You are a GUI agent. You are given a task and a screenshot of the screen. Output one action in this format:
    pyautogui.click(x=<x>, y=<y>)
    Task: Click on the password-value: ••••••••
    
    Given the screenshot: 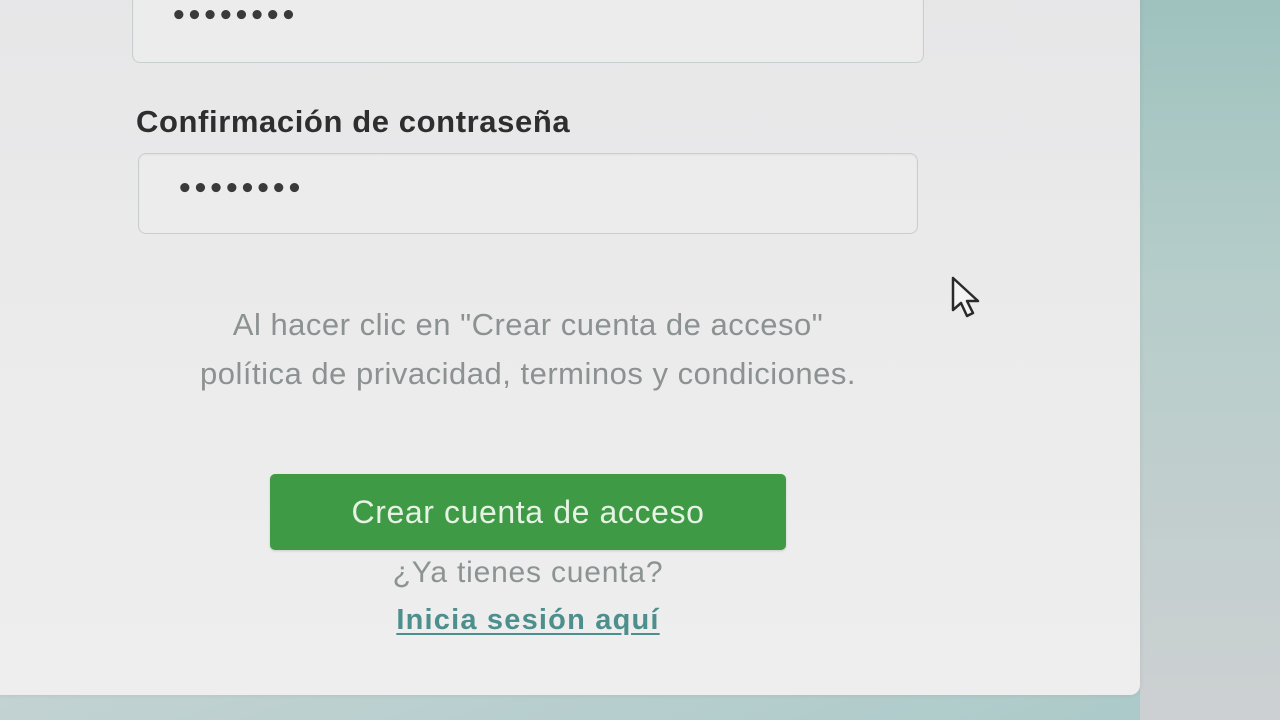 What is the action you would take?
    pyautogui.click(x=234, y=16)
    